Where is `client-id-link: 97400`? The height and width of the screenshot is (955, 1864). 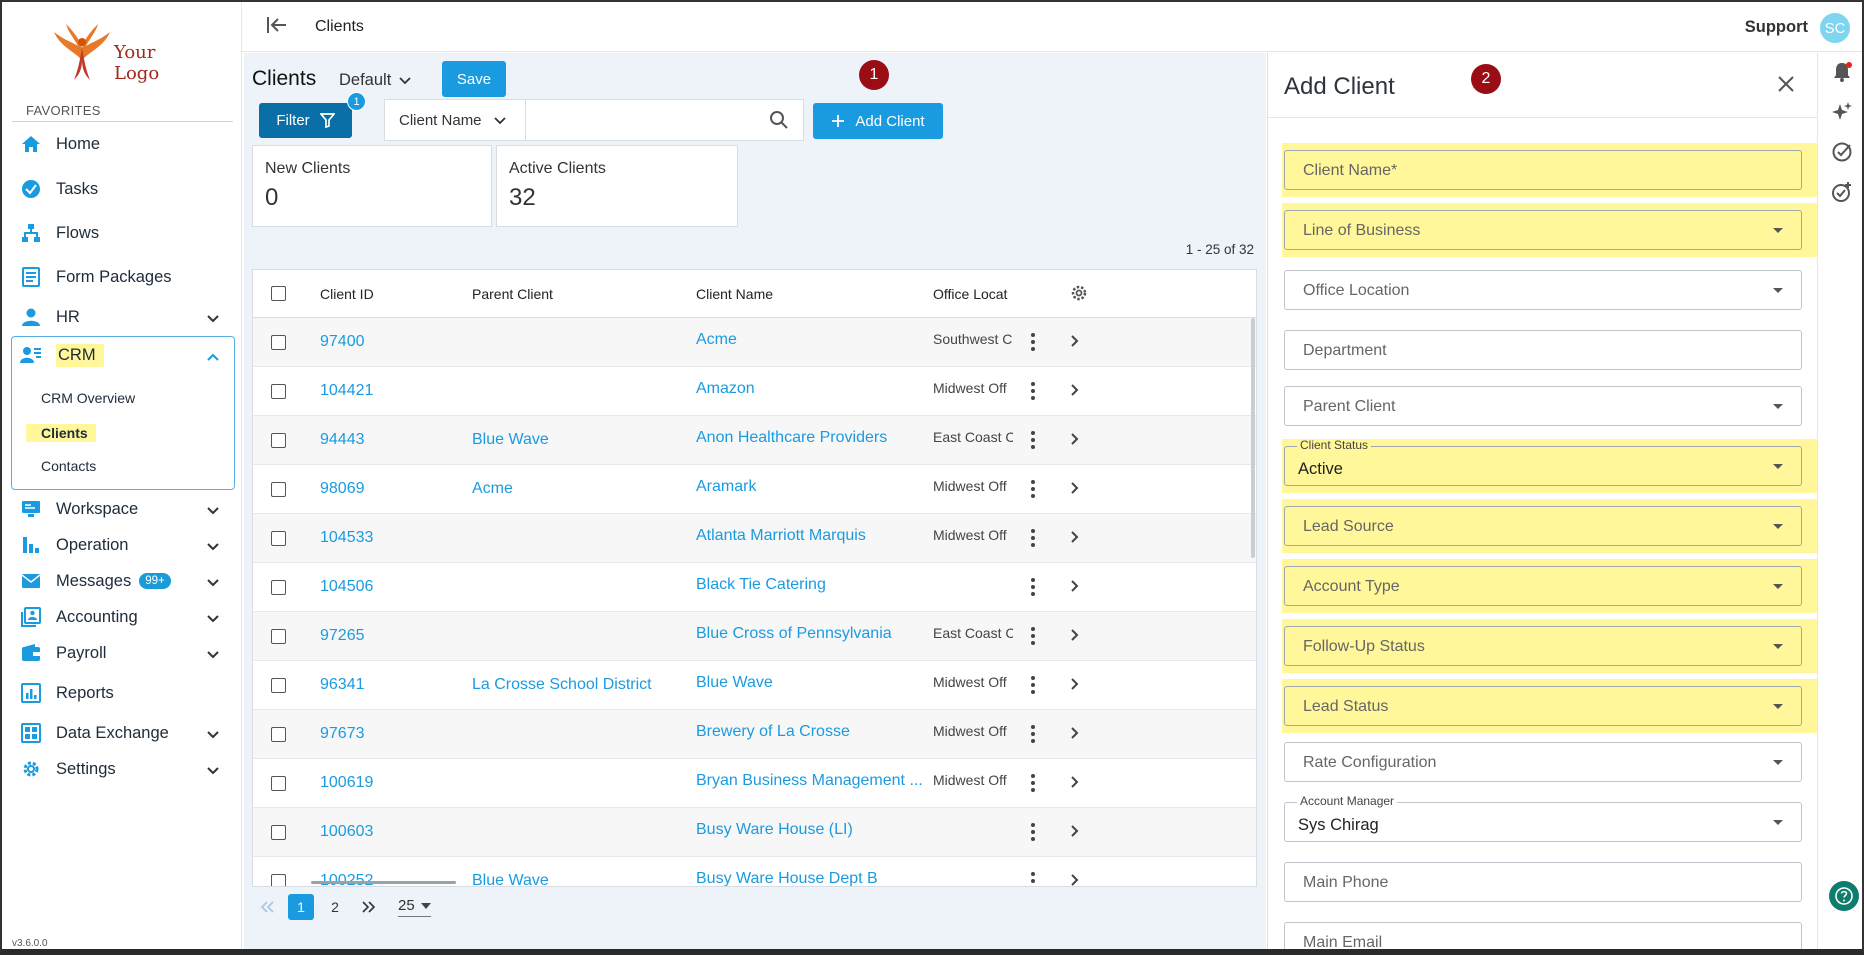
client-id-link: 97400 is located at coordinates (342, 342).